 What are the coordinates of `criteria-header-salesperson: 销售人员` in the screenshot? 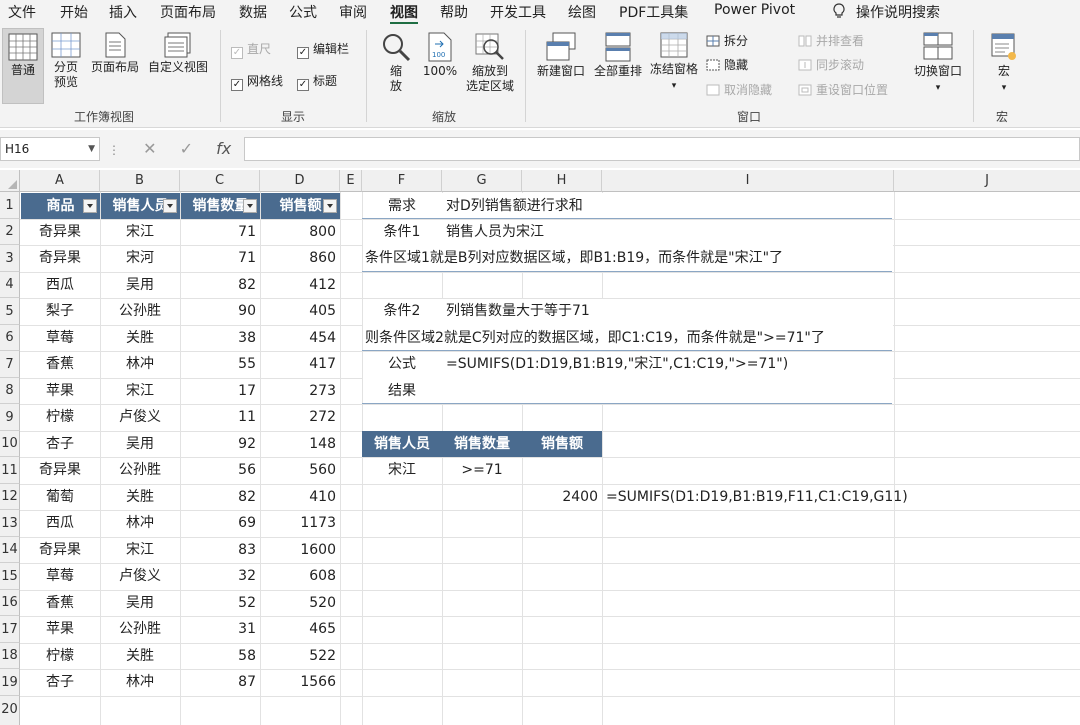 It's located at (402, 444).